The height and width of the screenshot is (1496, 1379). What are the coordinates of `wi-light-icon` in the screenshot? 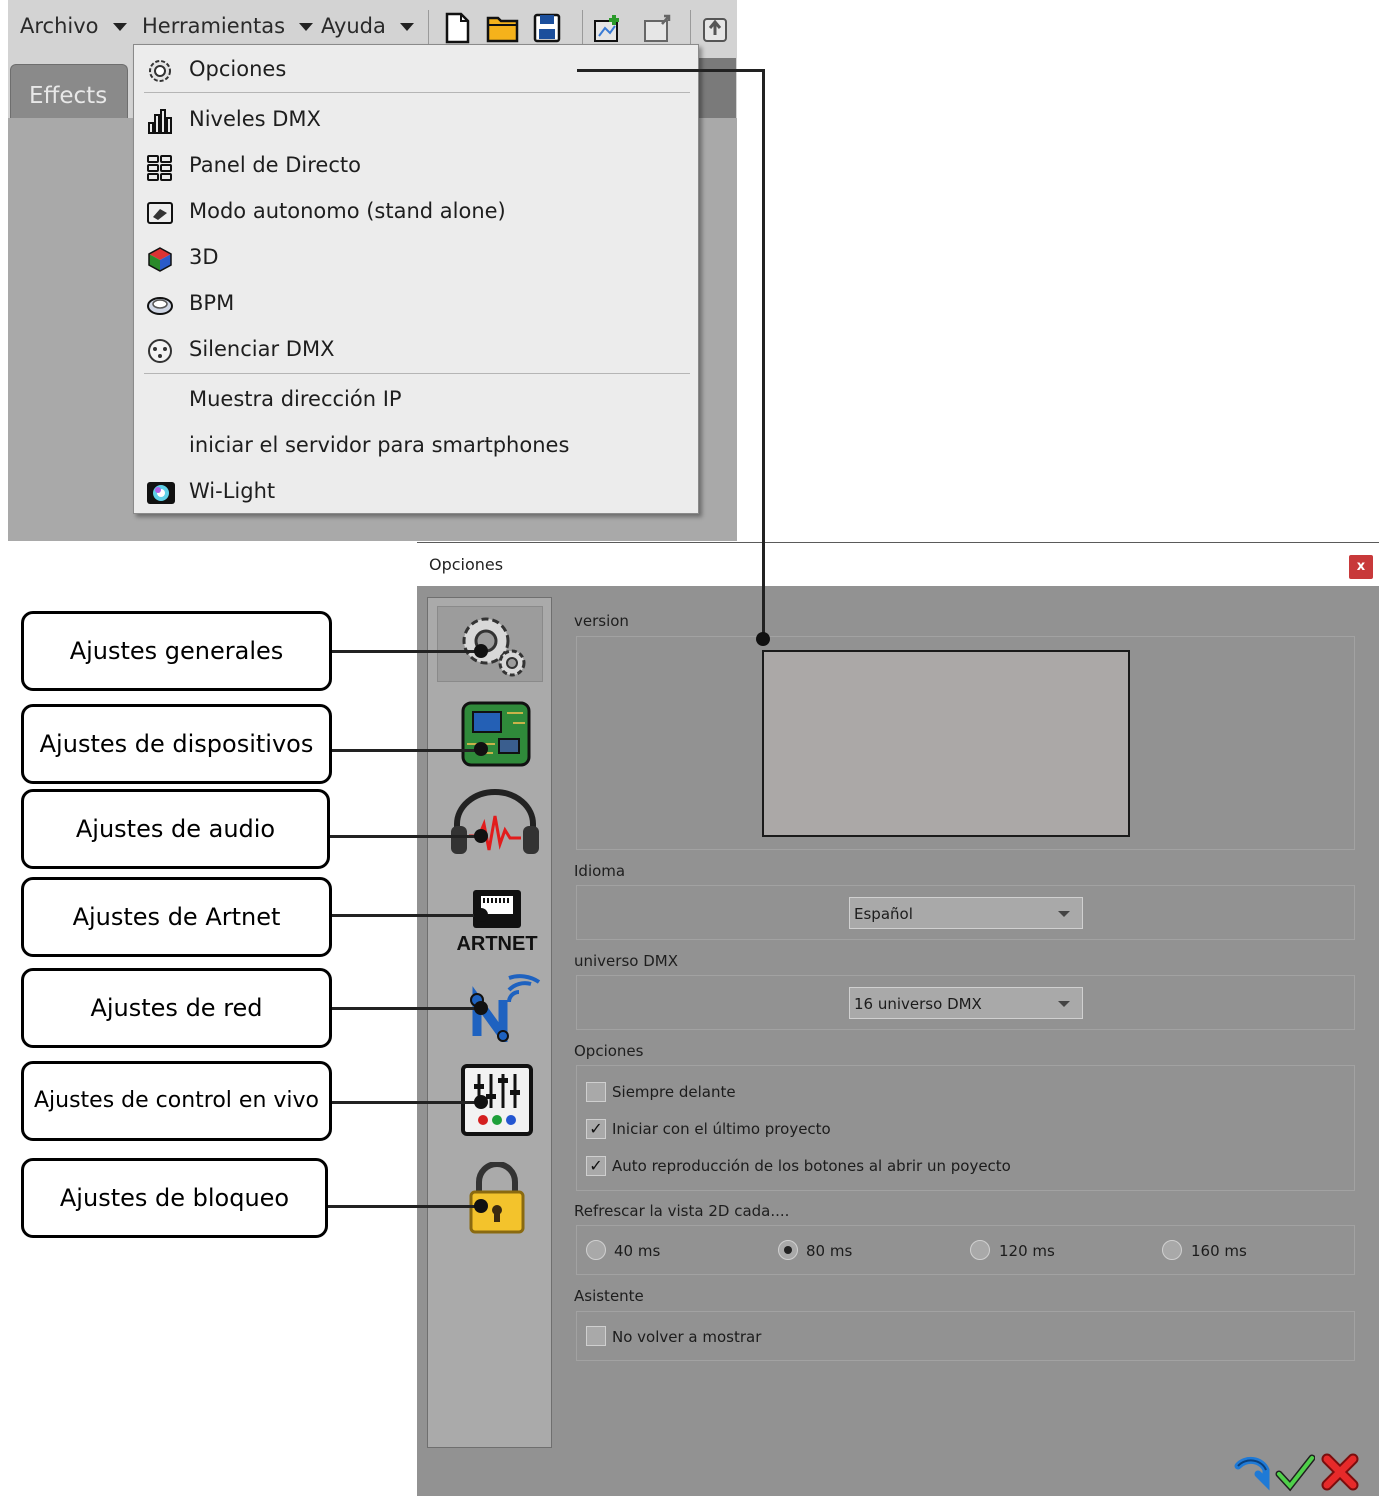 It's located at (160, 493).